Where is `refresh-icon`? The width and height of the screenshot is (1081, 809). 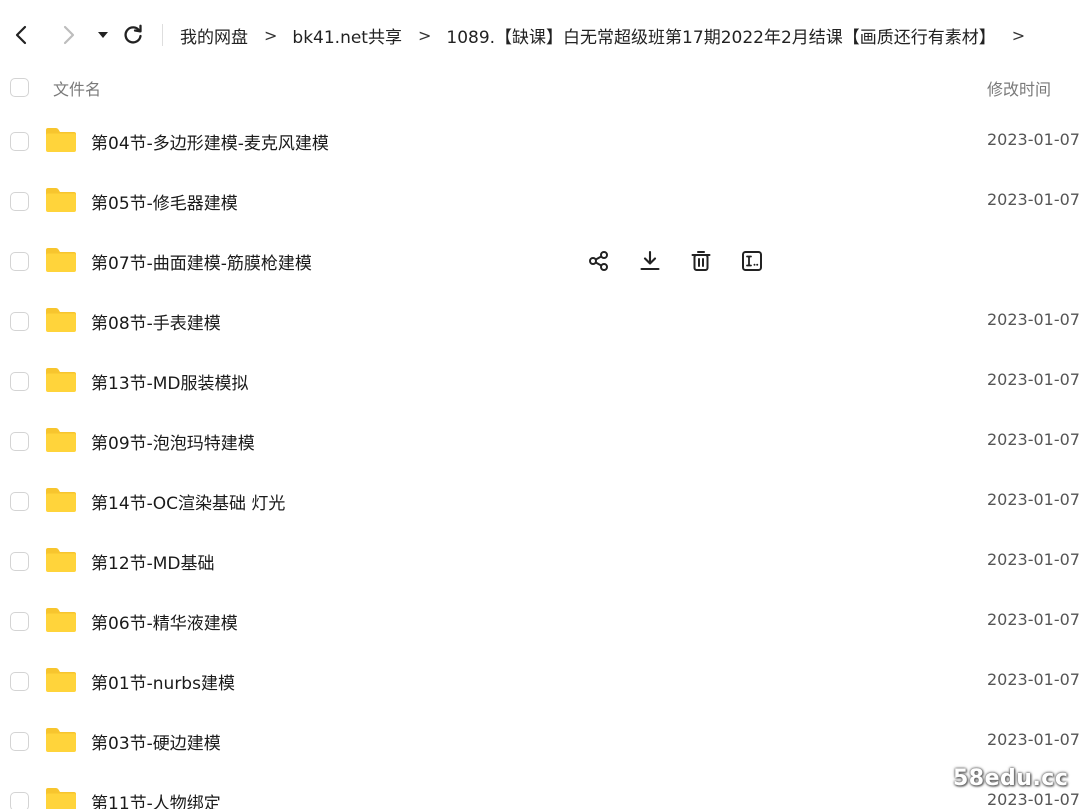
refresh-icon is located at coordinates (133, 34).